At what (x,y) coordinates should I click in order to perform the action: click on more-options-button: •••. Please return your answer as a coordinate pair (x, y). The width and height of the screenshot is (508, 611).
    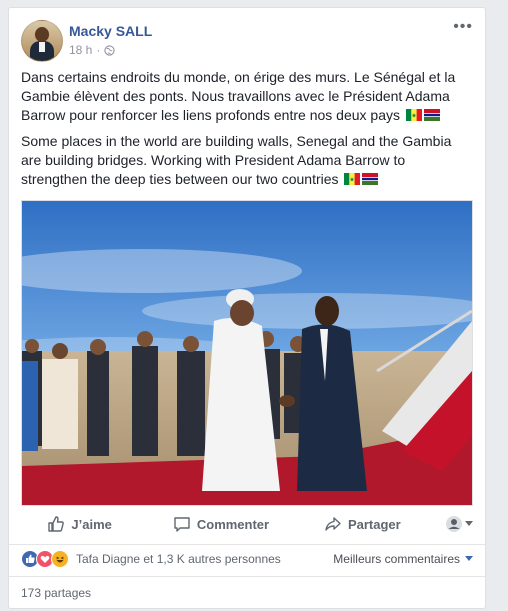
    Looking at the image, I should click on (463, 27).